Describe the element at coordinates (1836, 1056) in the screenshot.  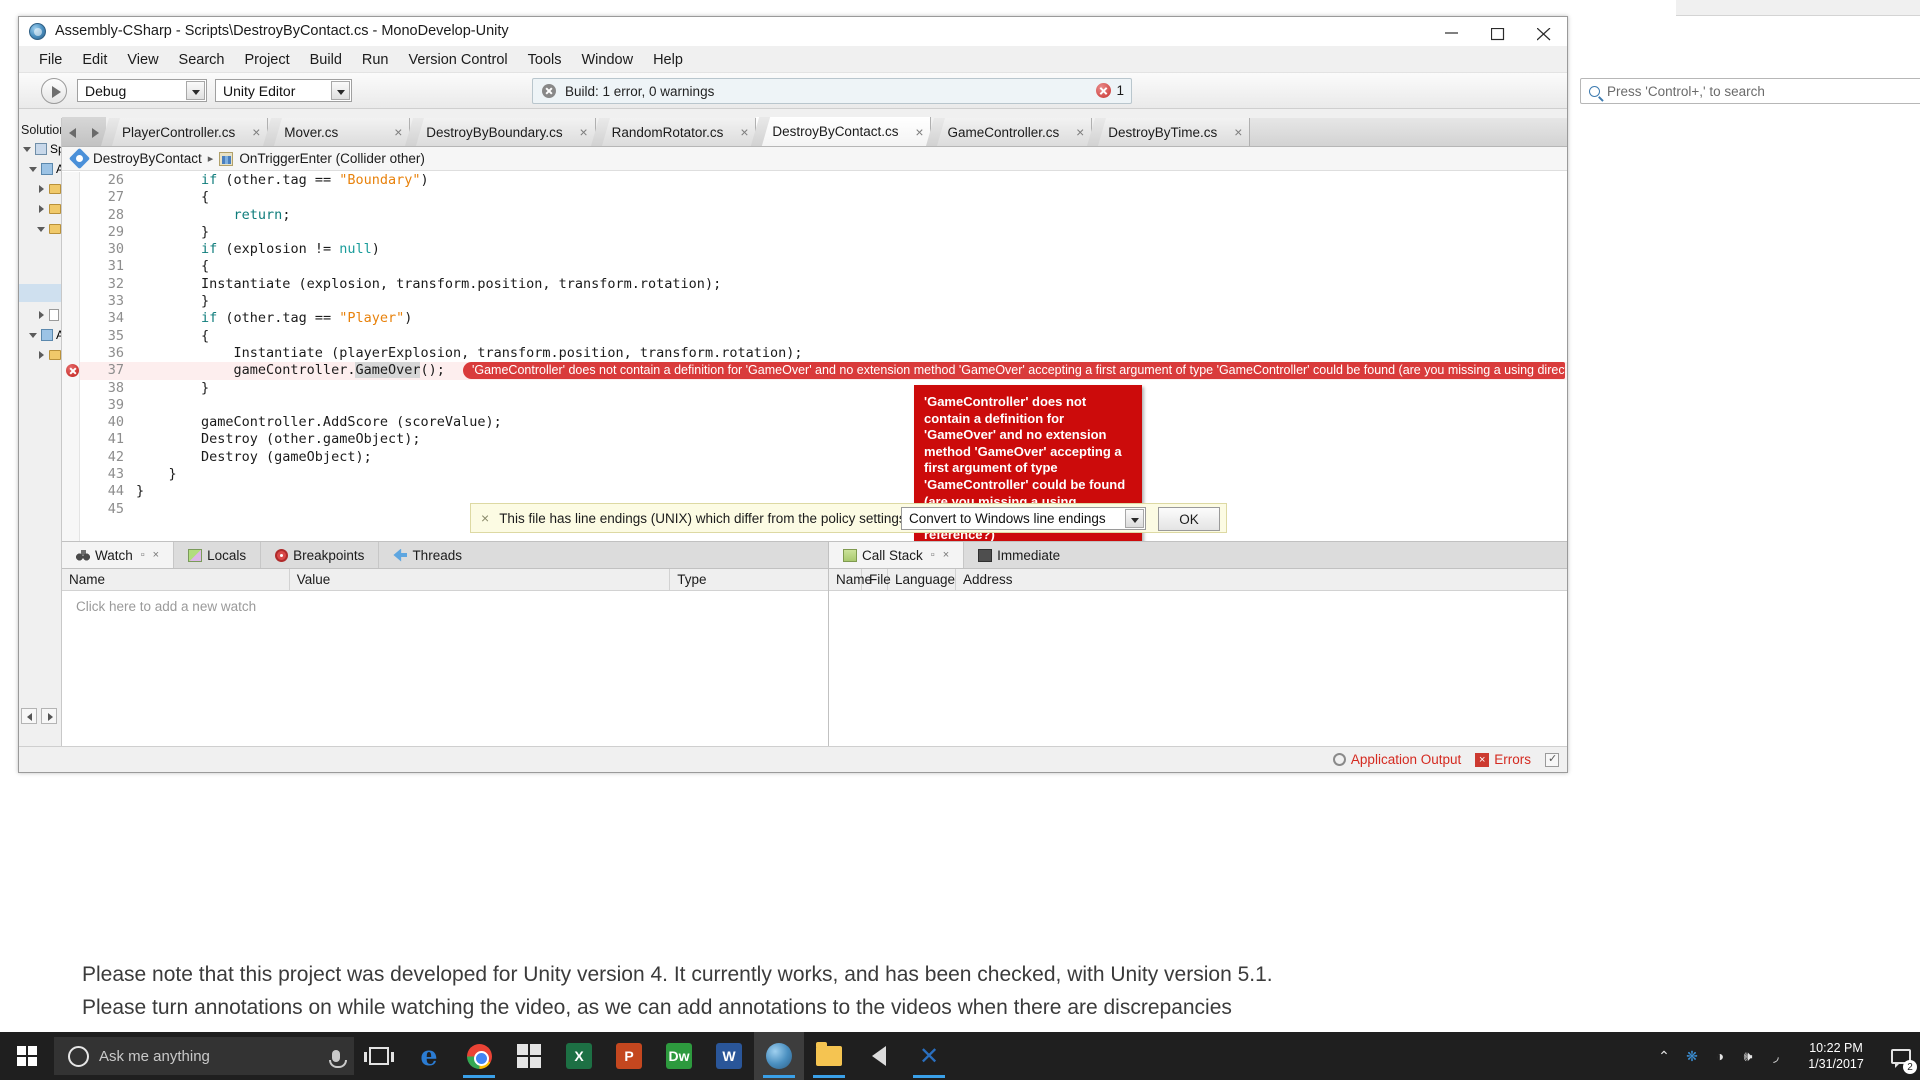
I see `clock: 10:22 PM 1/31/2017` at that location.